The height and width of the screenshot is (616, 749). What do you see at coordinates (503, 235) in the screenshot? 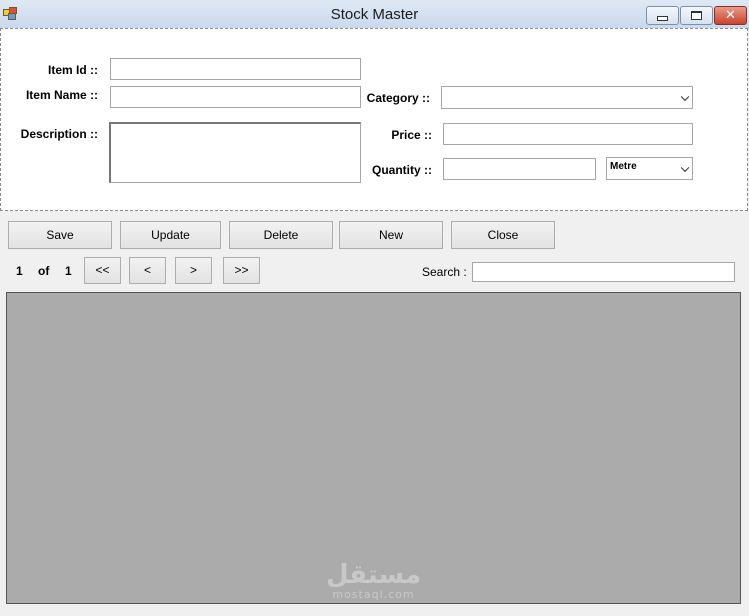
I see `close-button: Close` at bounding box center [503, 235].